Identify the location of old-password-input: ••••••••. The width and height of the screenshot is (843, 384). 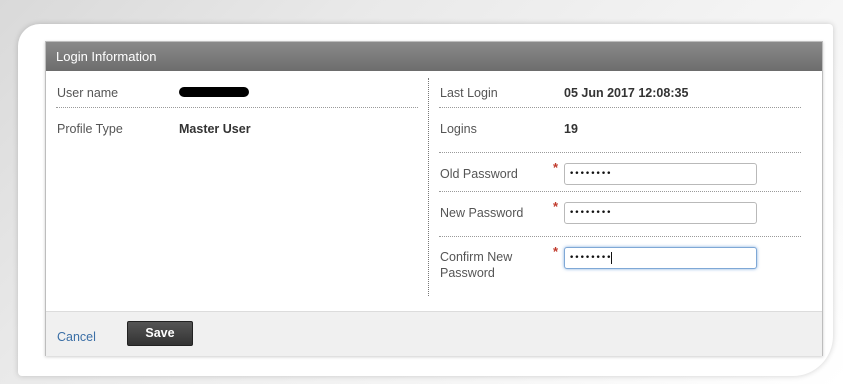
(660, 174).